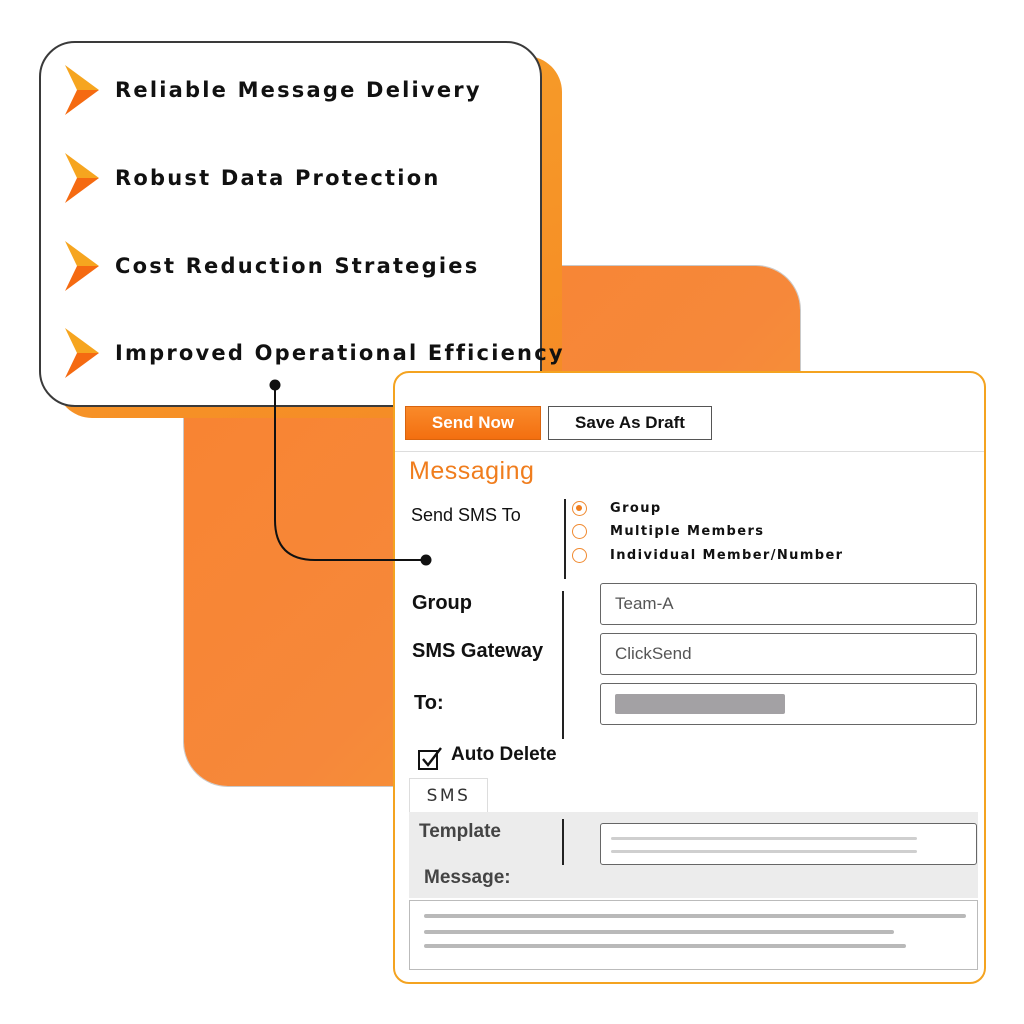 This screenshot has height=1024, width=1024. What do you see at coordinates (472, 471) in the screenshot?
I see `section-title: Messaging` at bounding box center [472, 471].